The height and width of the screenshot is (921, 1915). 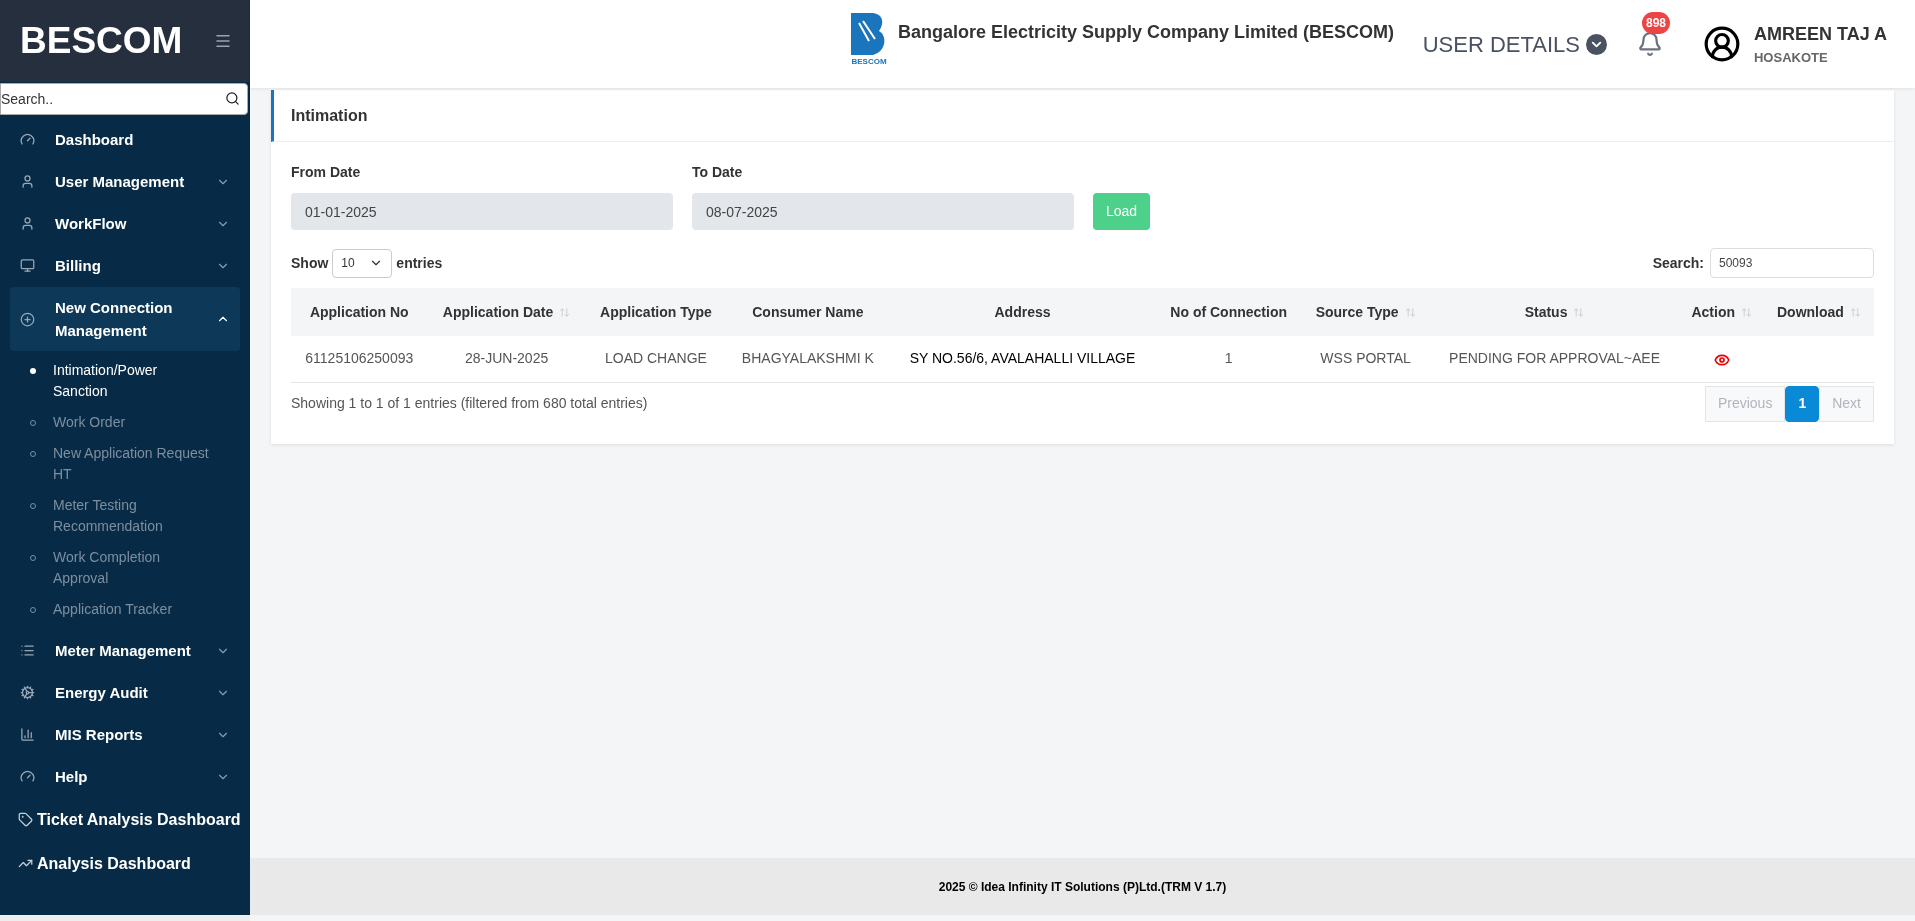 What do you see at coordinates (883, 211) in the screenshot?
I see `date-field: 08-07-2025` at bounding box center [883, 211].